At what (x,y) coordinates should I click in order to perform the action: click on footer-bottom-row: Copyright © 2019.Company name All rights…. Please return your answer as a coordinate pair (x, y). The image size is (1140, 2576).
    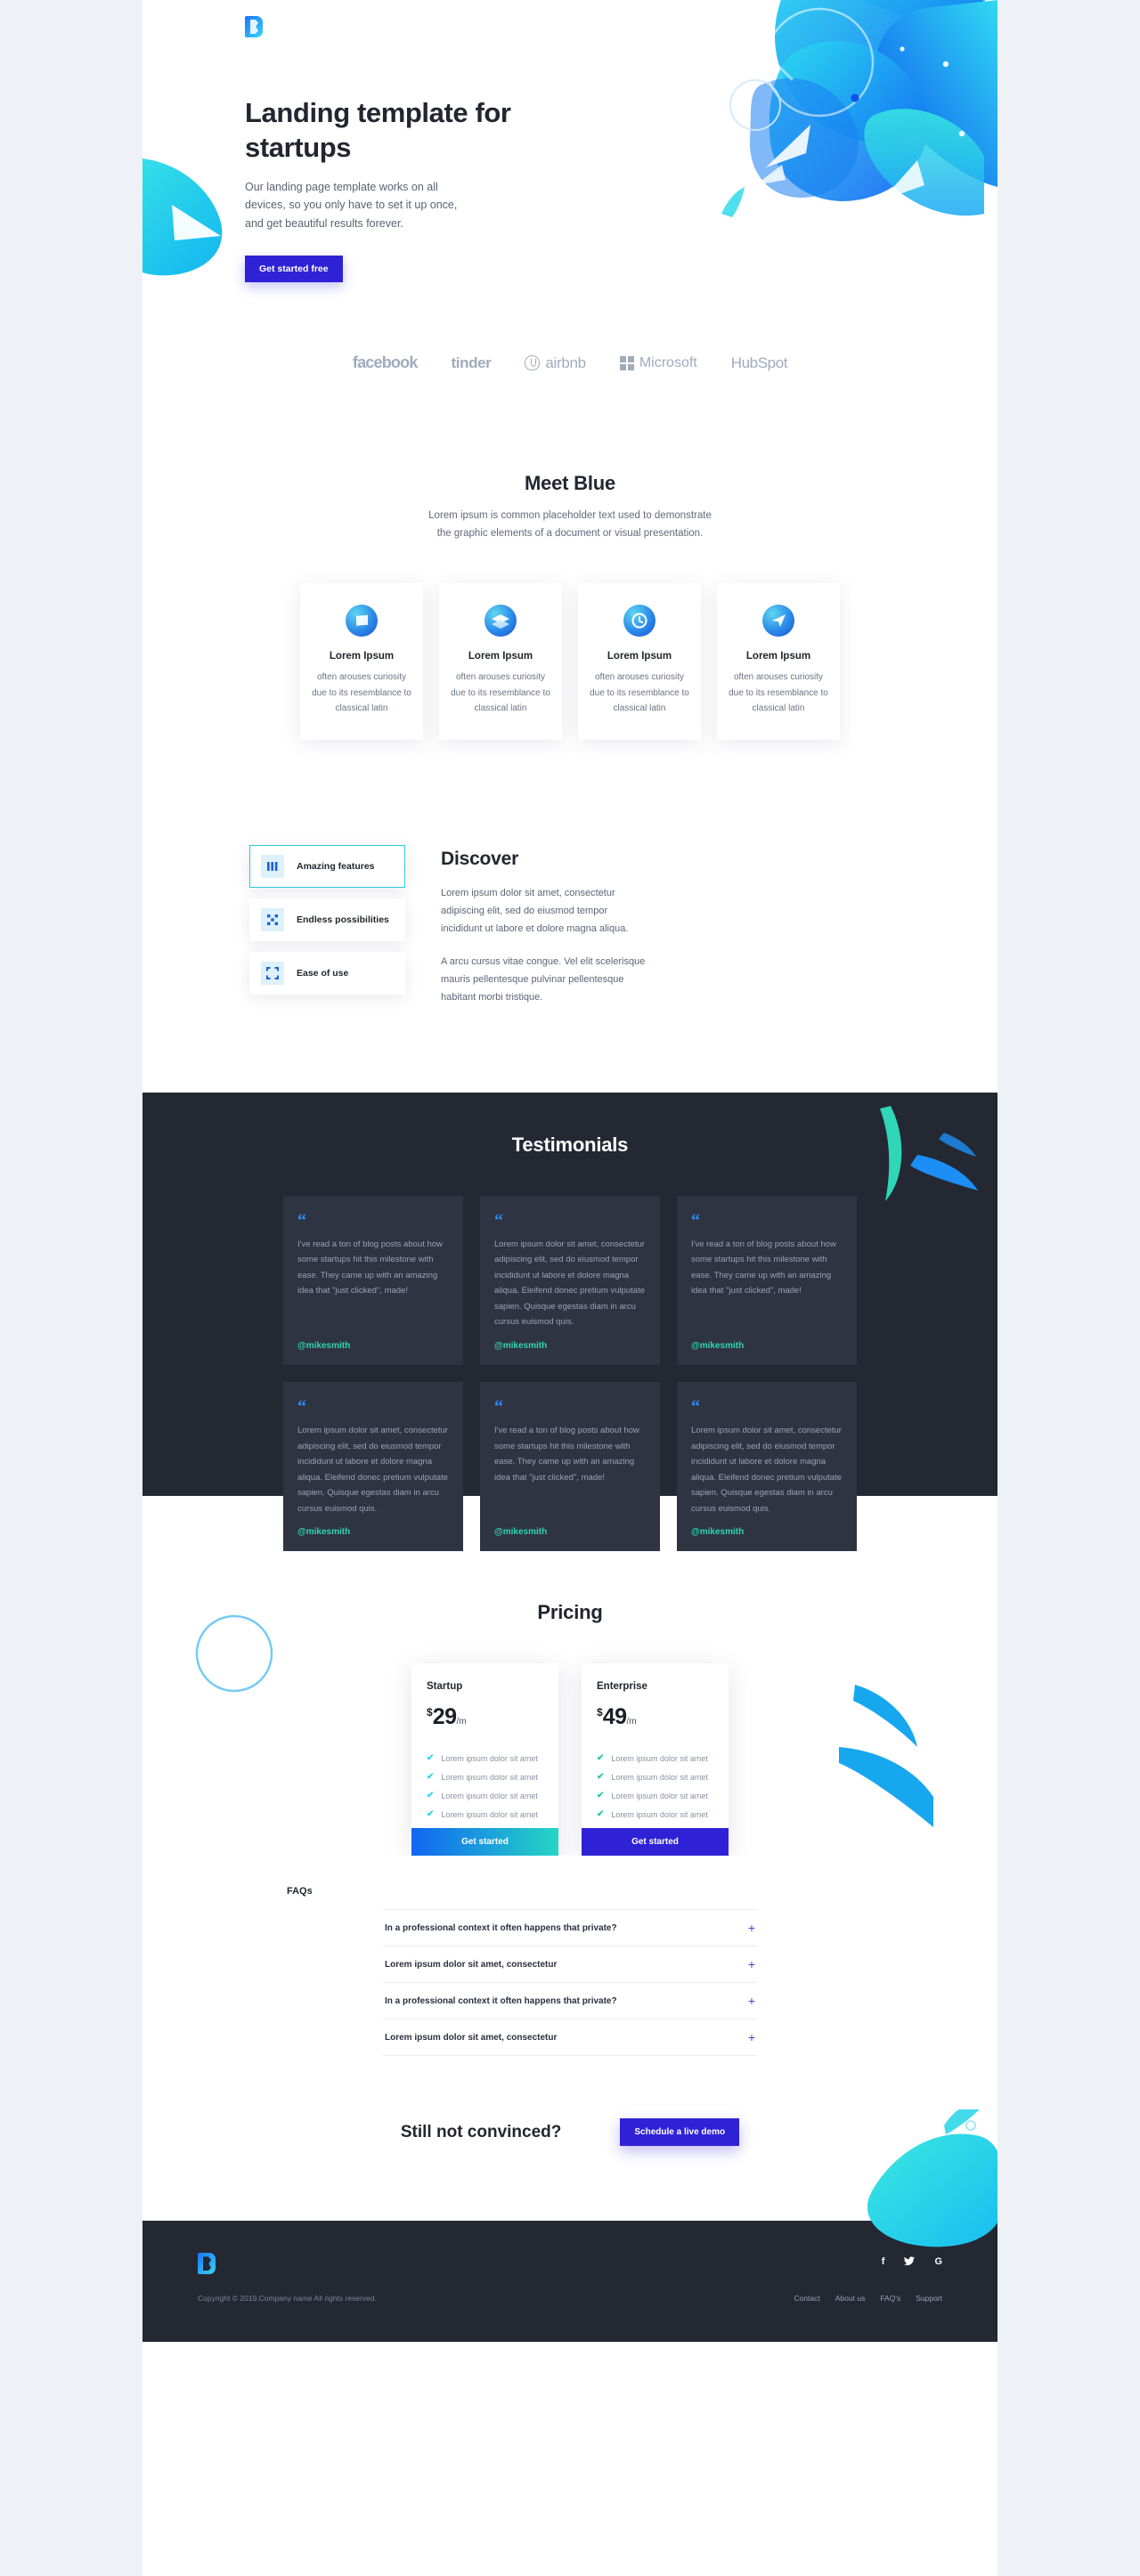
    Looking at the image, I should click on (570, 2298).